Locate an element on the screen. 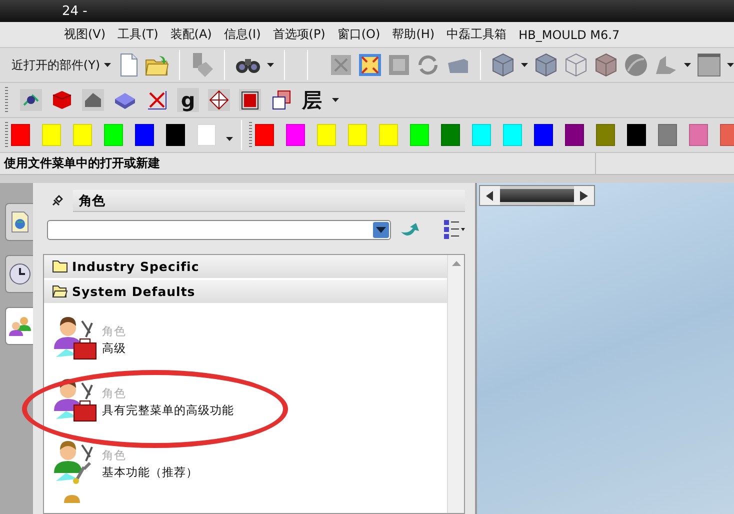 Image resolution: width=734 pixels, height=514 pixels. recent-parts-dropdown: 近打开的部件(Y) is located at coordinates (61, 65).